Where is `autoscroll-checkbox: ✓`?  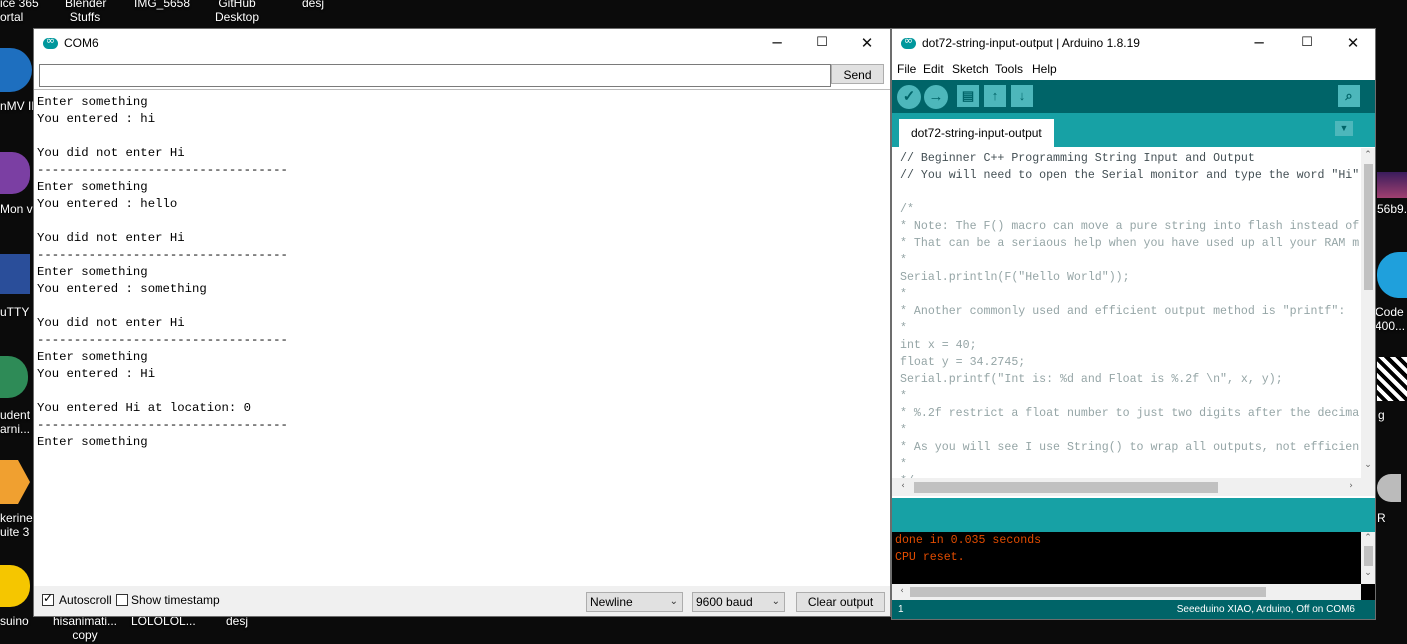
autoscroll-checkbox: ✓ is located at coordinates (48, 598).